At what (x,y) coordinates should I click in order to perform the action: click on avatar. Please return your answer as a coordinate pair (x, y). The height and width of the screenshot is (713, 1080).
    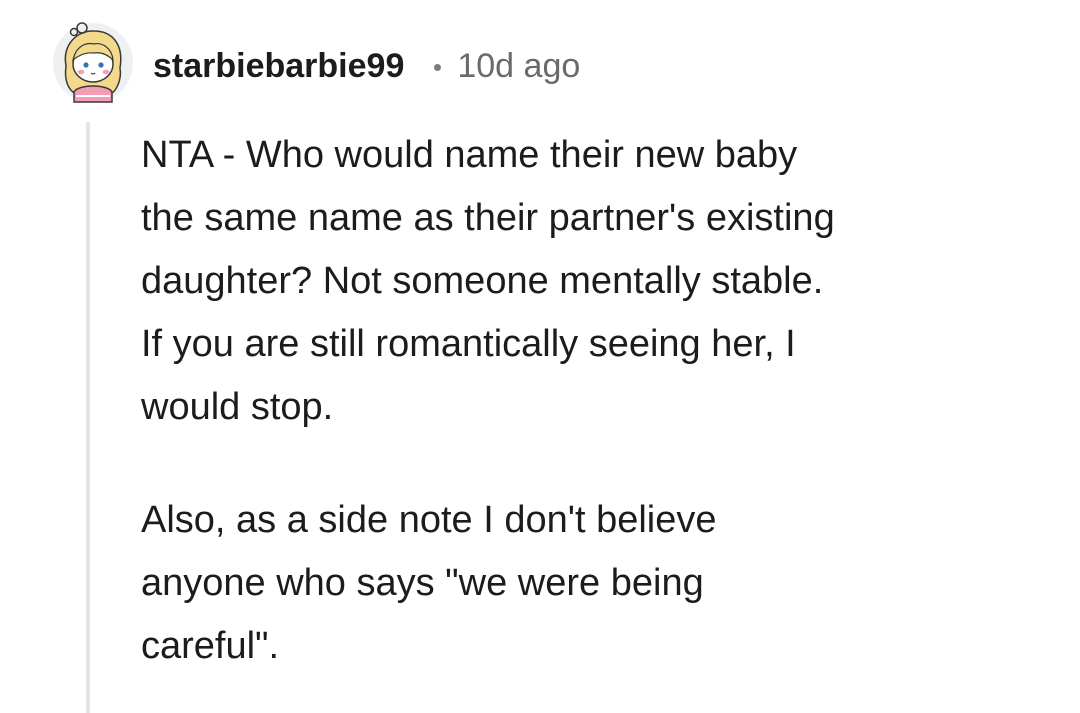
    Looking at the image, I should click on (93, 63).